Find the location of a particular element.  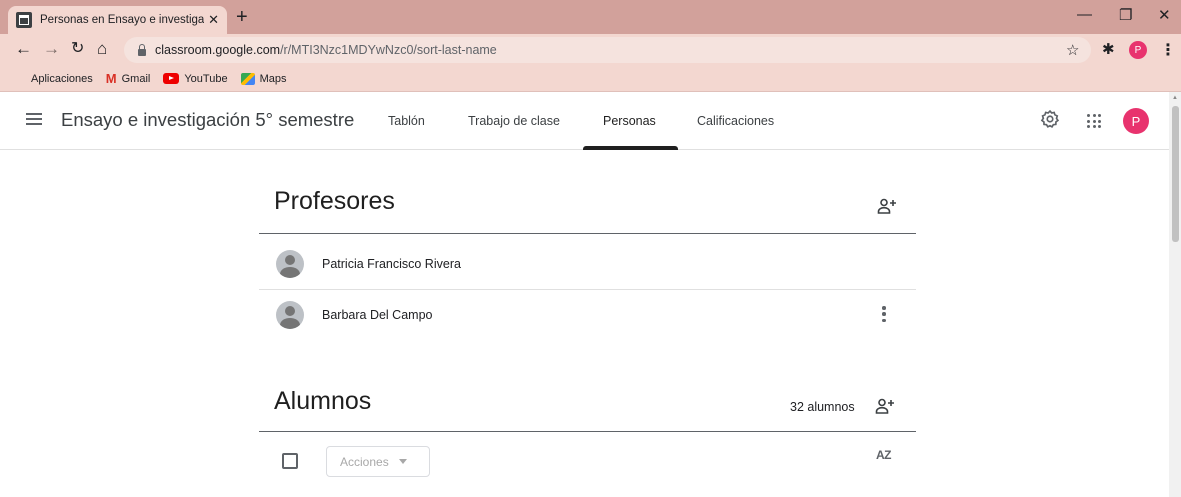

chrome-profile-avatar: P is located at coordinates (1138, 50).